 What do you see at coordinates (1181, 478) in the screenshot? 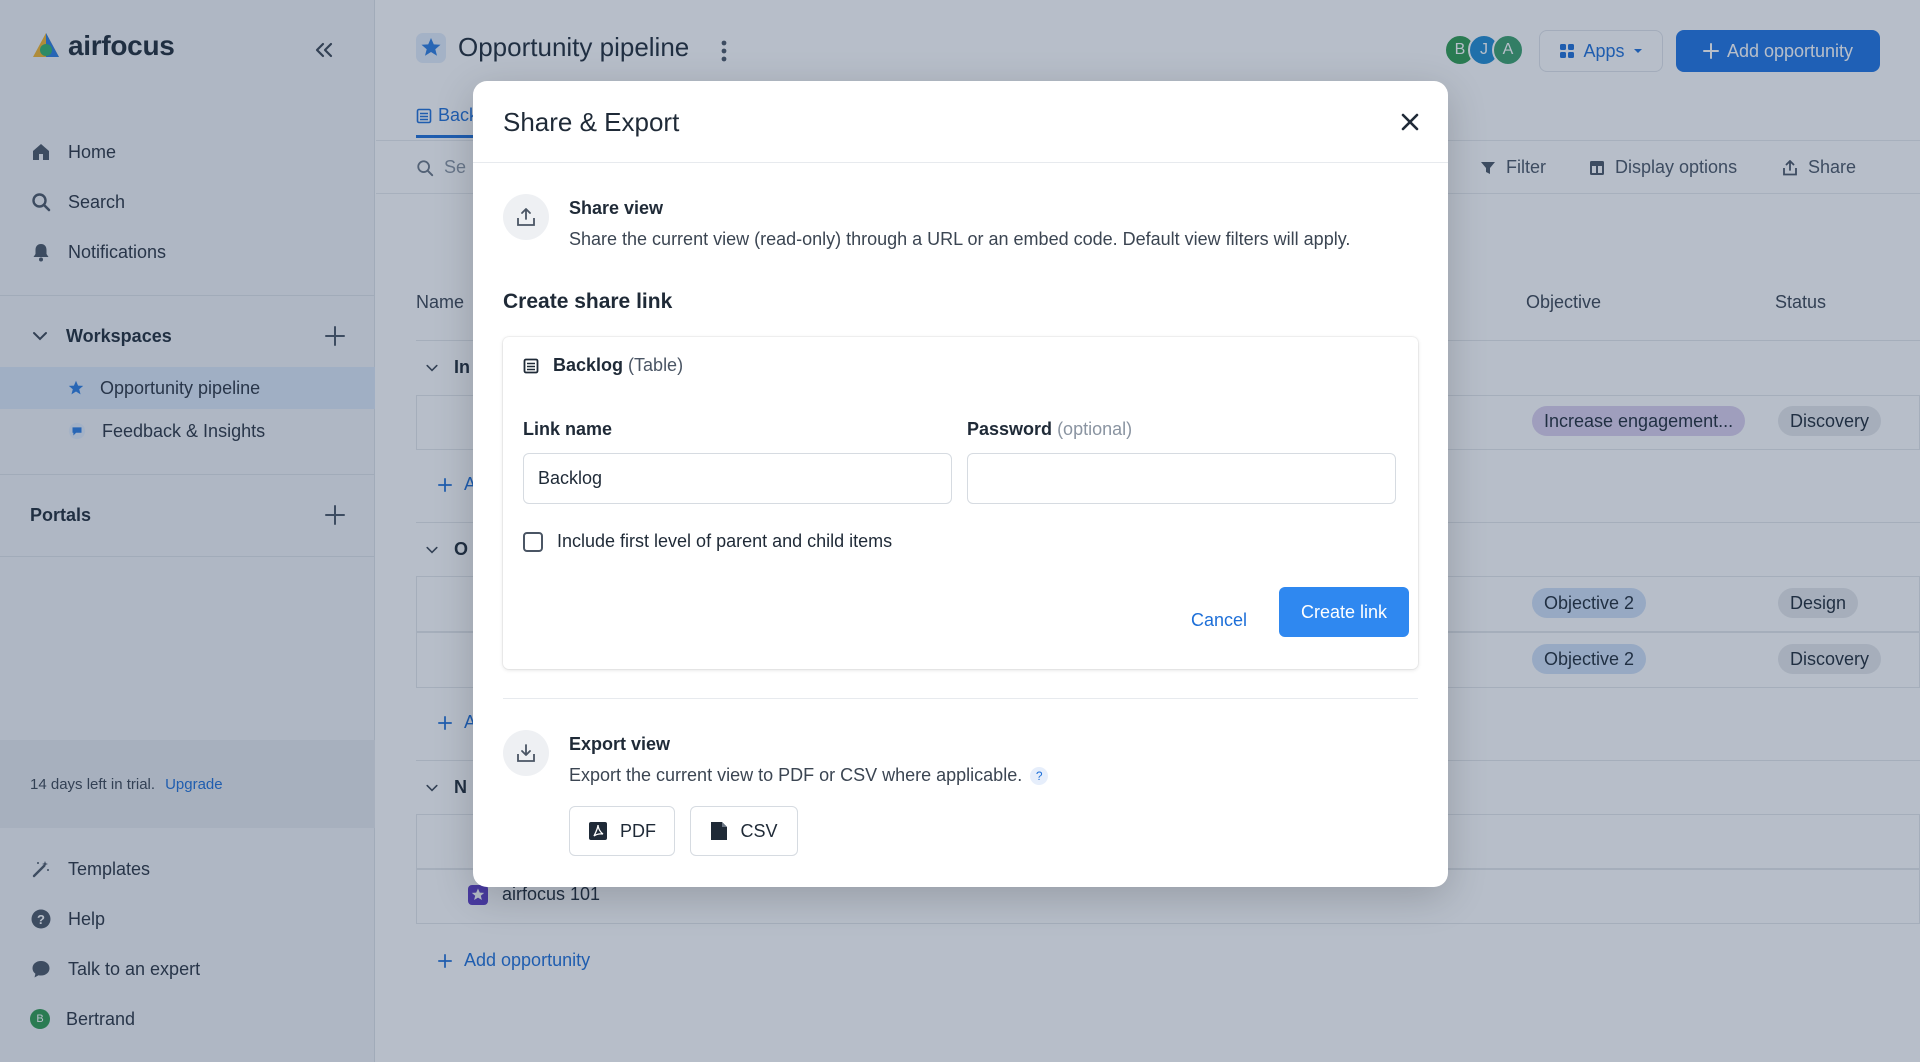
I see `password-field` at bounding box center [1181, 478].